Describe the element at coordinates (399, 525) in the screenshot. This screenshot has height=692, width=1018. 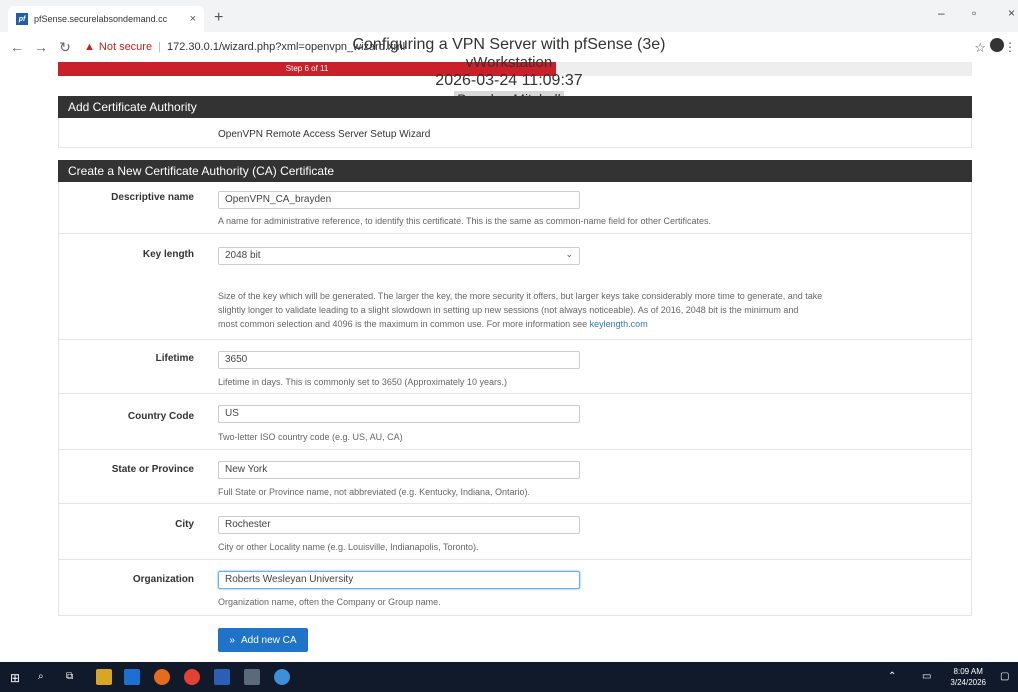
I see `city-input: Rochester` at that location.